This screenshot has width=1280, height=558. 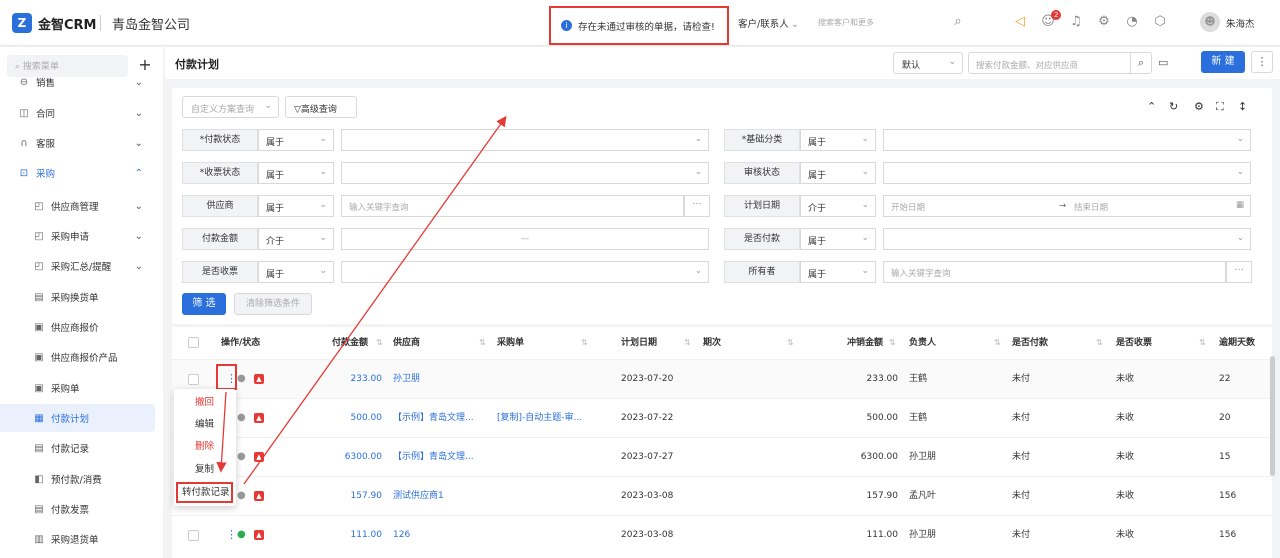 What do you see at coordinates (81, 539) in the screenshot?
I see `sidebar-item-purchase-return: ▥ 采购退货单` at bounding box center [81, 539].